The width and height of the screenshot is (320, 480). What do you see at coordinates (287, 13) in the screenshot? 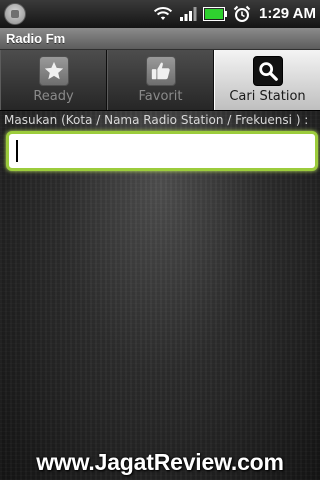
I see `clock-time: 1:29 AM` at bounding box center [287, 13].